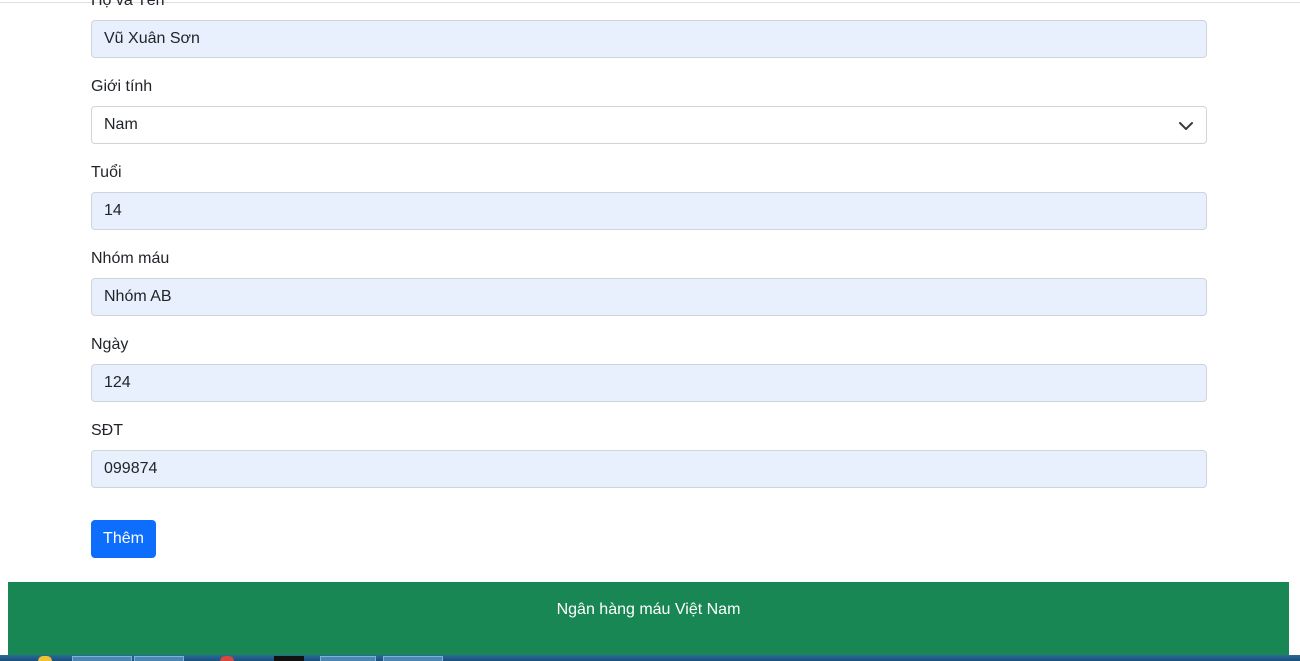 Image resolution: width=1300 pixels, height=661 pixels. I want to click on fullname-field, so click(649, 39).